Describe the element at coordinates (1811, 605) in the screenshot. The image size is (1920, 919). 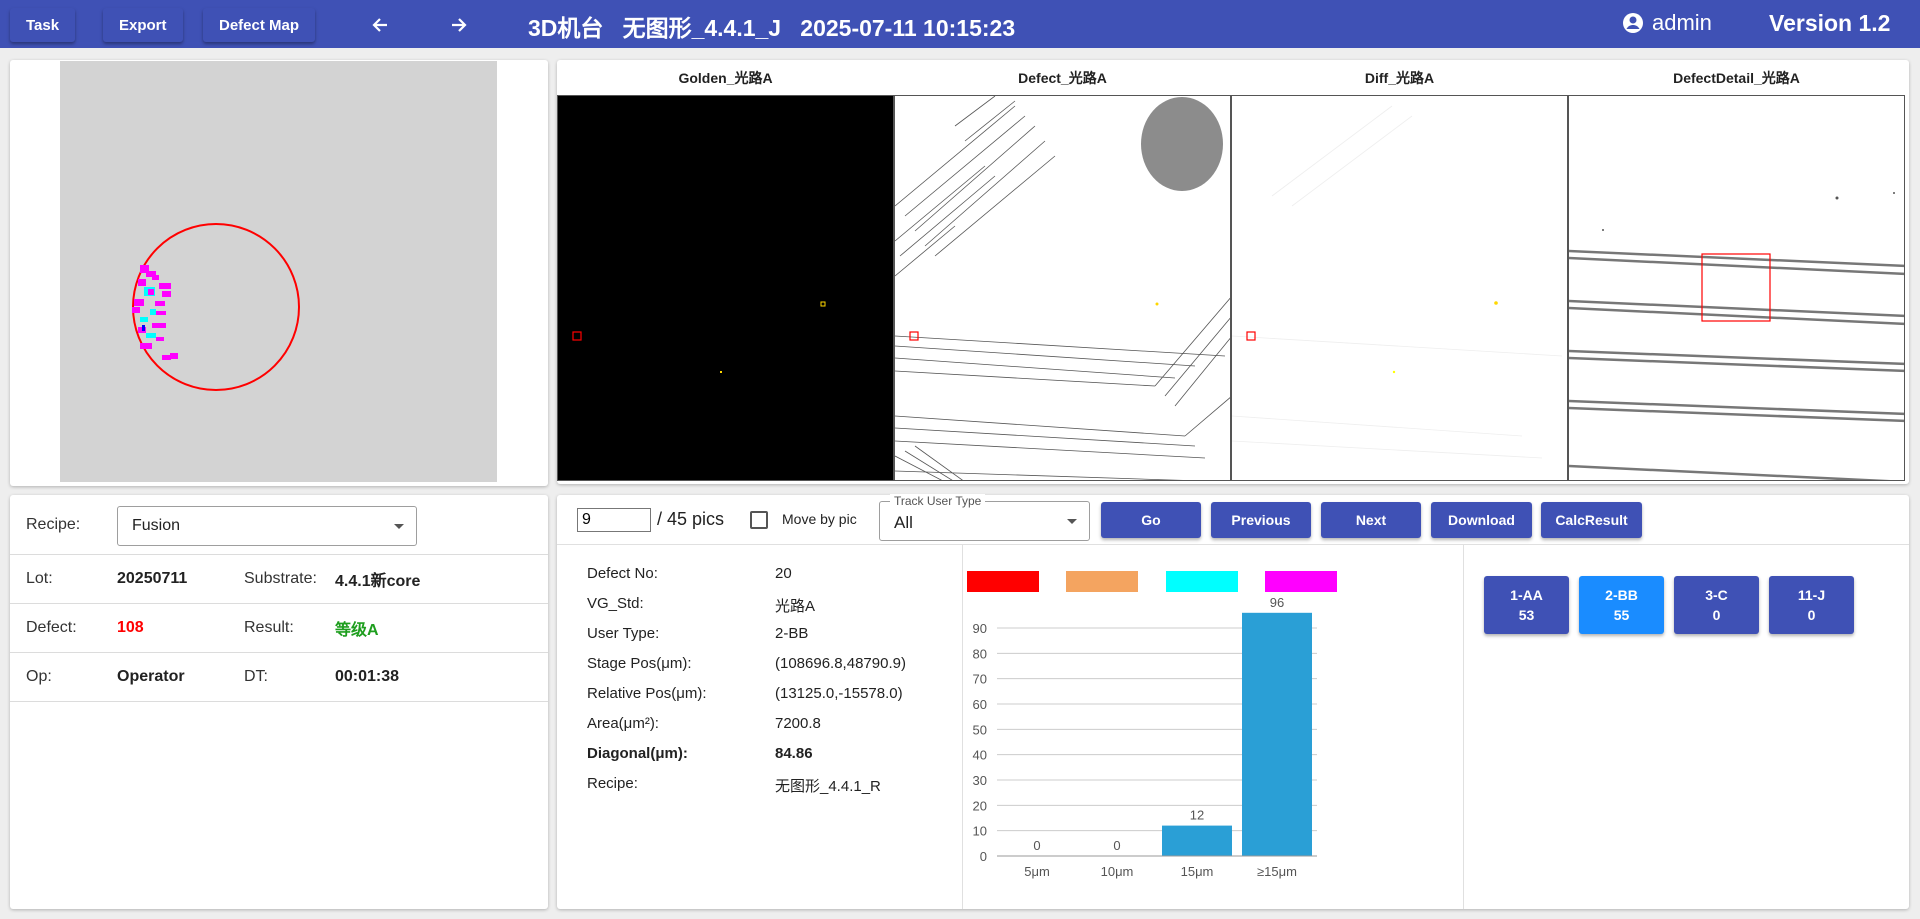
I see `class-button-11-j: 11-J 0` at that location.